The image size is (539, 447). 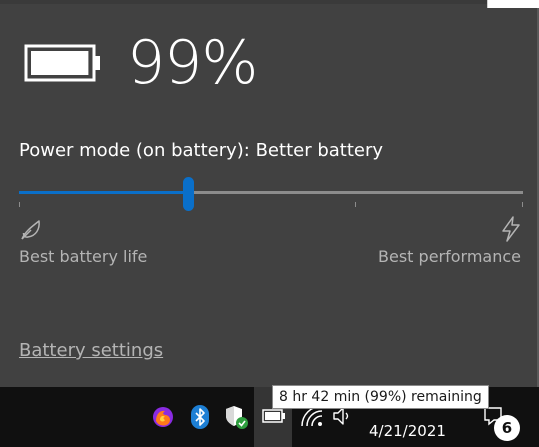 I want to click on battery-remaining-tooltip: 8 hr 42 min (99%) remaining, so click(x=380, y=397).